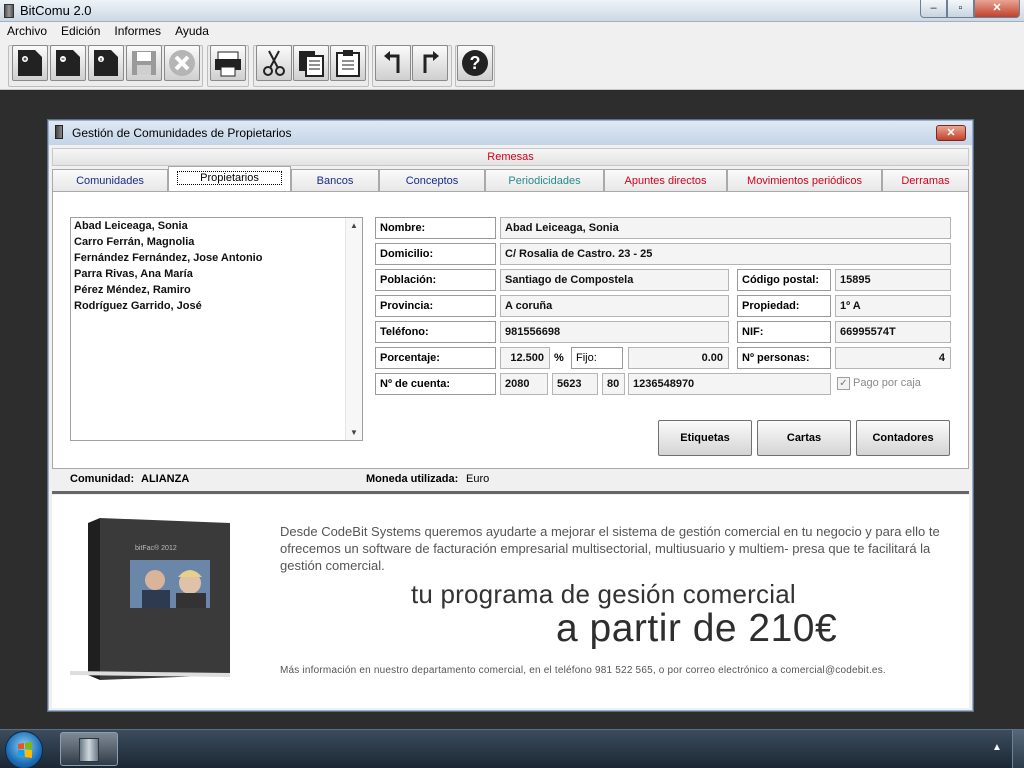 Image resolution: width=1024 pixels, height=768 pixels. I want to click on ad-slogan: tu programa de gesión comercial, so click(603, 594).